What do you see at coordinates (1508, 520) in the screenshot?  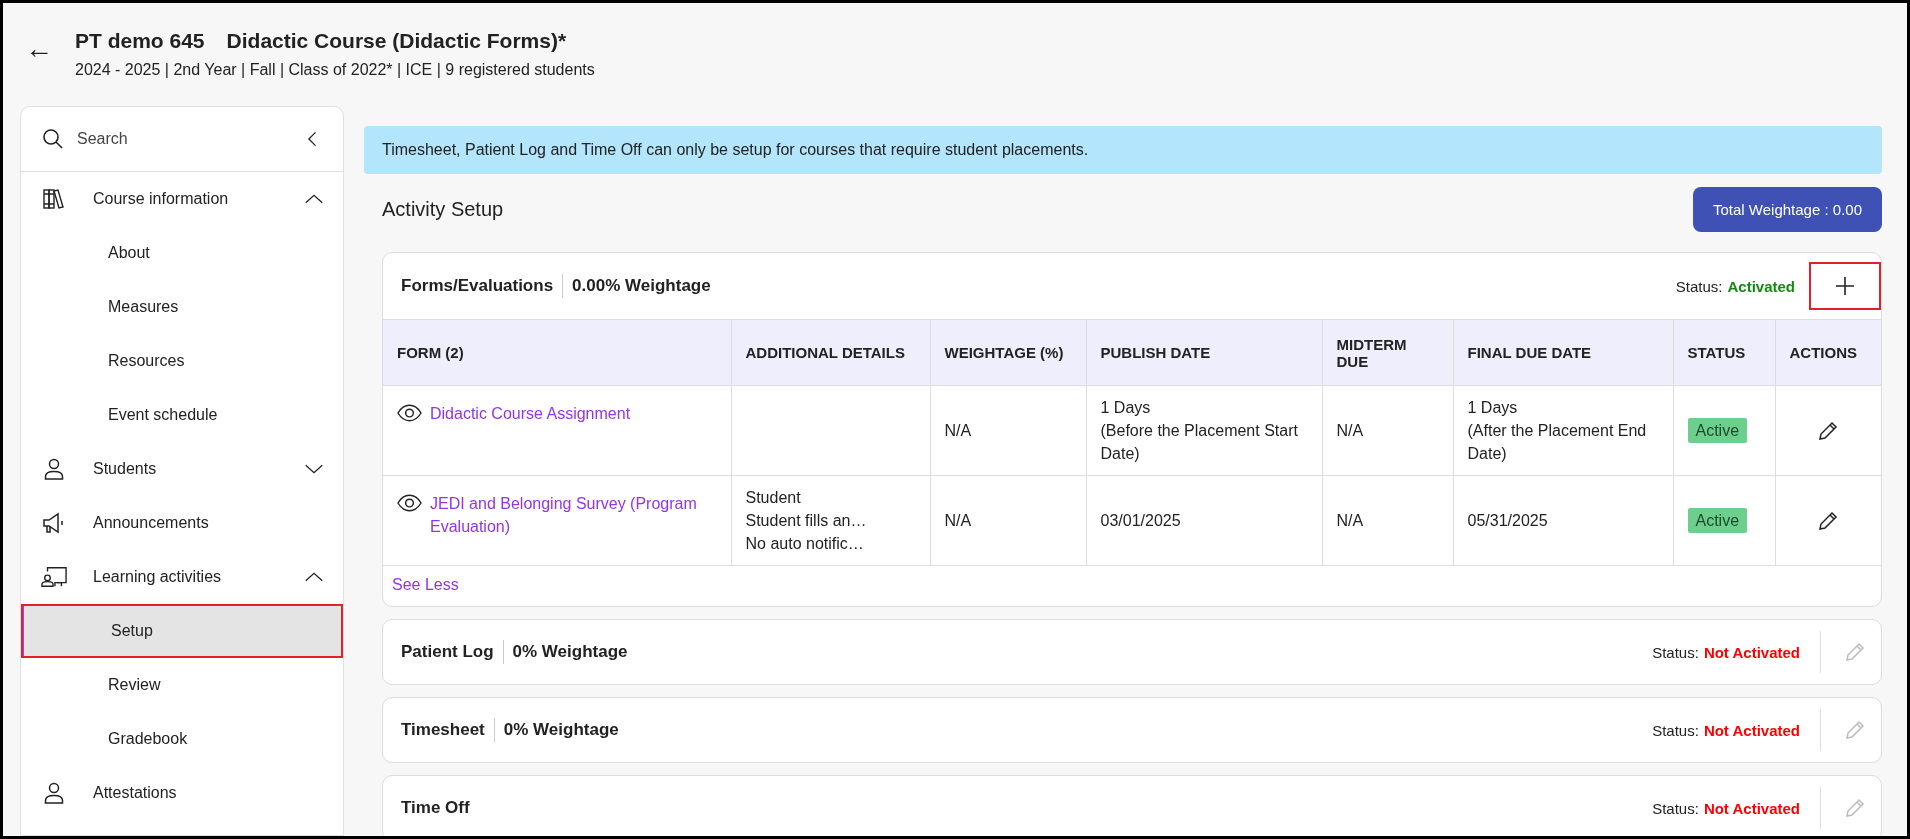 I see `table-cell-text: 05/31/2025` at bounding box center [1508, 520].